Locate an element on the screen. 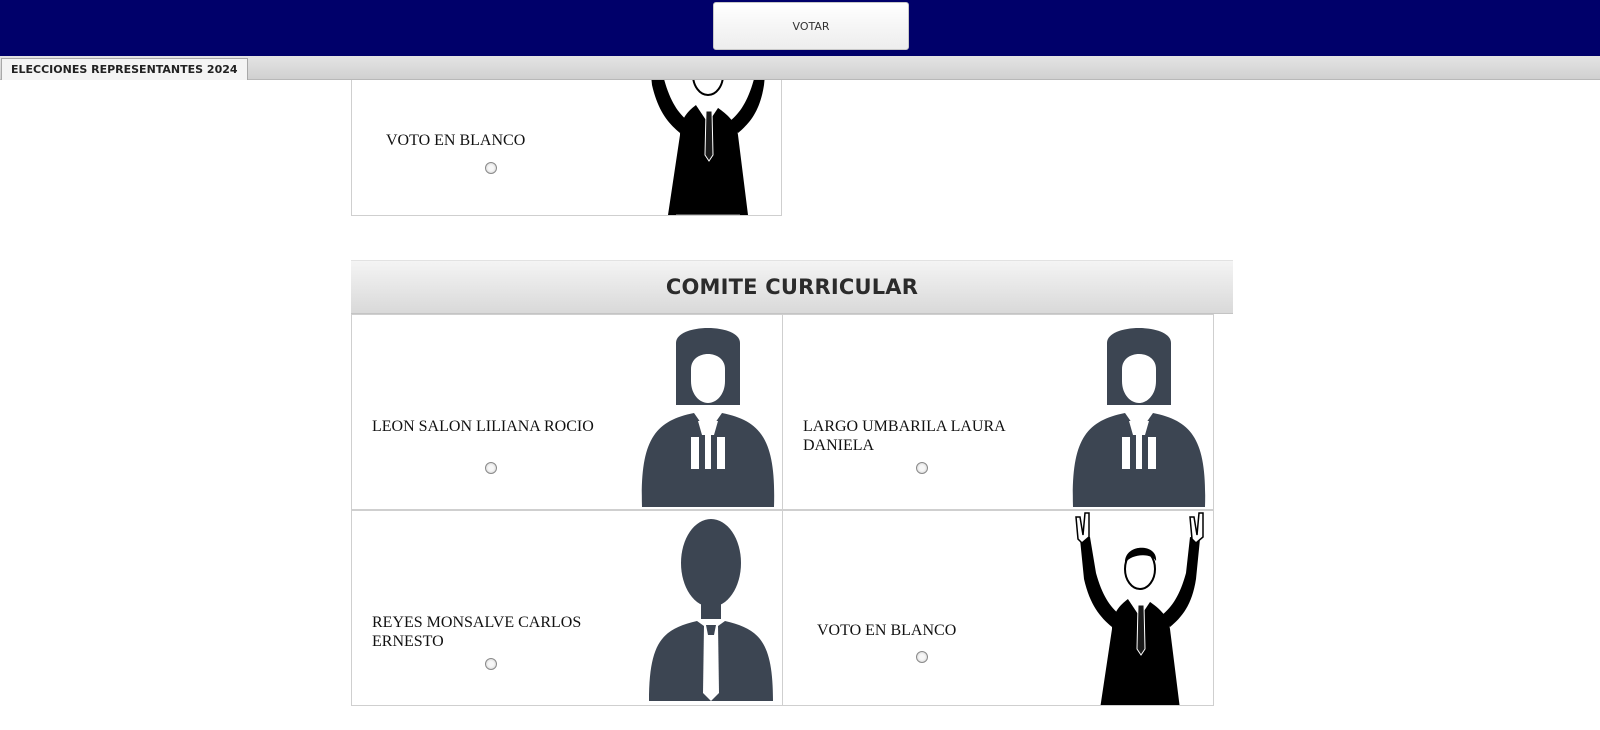  candidate-name: LARGO UMBARILA LAURA DANIELA is located at coordinates (904, 436).